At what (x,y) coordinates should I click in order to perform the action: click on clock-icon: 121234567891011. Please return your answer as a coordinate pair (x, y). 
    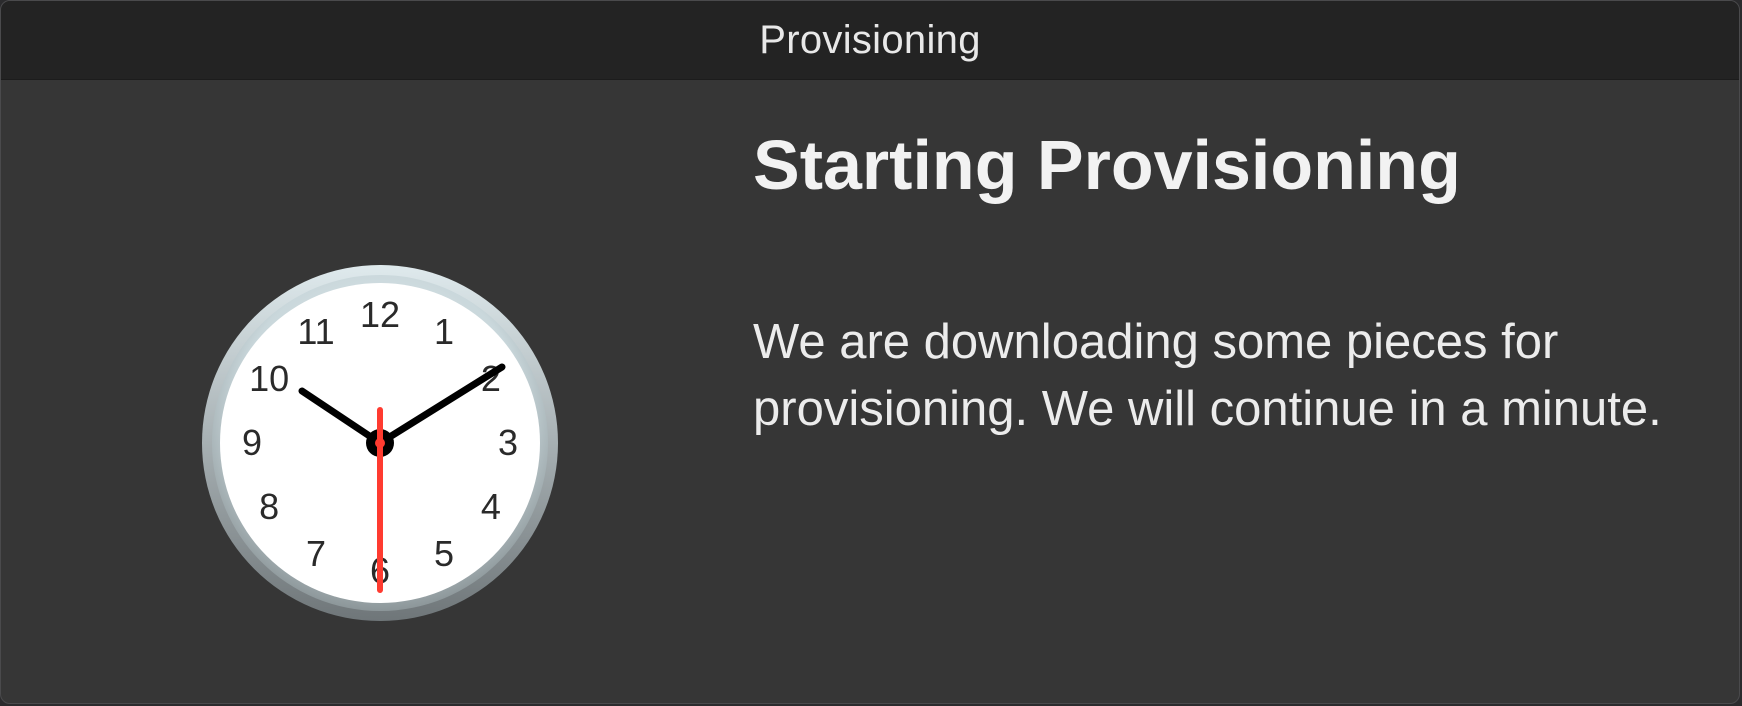
    Looking at the image, I should click on (380, 443).